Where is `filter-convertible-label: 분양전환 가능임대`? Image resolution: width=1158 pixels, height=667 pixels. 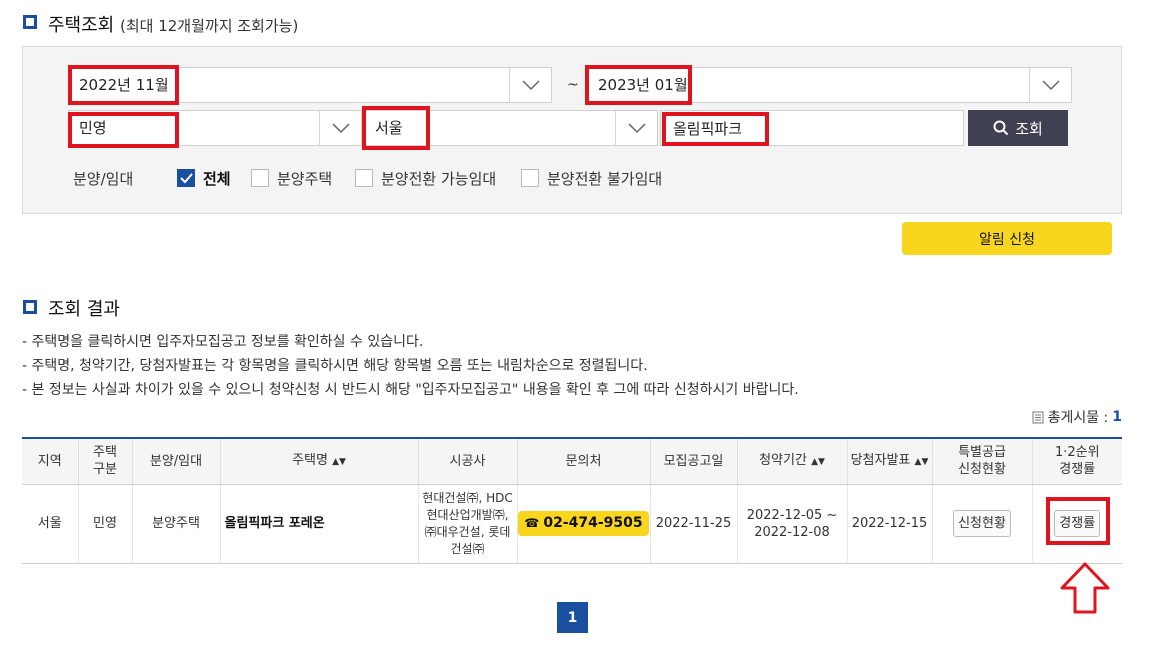 filter-convertible-label: 분양전환 가능임대 is located at coordinates (439, 178).